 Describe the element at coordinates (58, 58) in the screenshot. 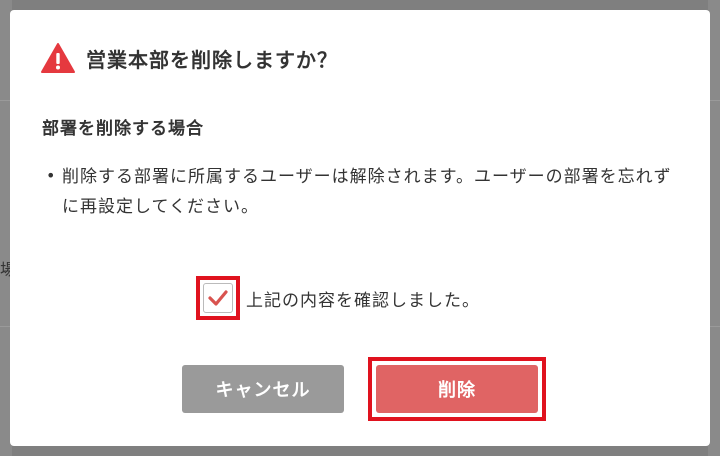

I see `warning-triangle-icon` at that location.